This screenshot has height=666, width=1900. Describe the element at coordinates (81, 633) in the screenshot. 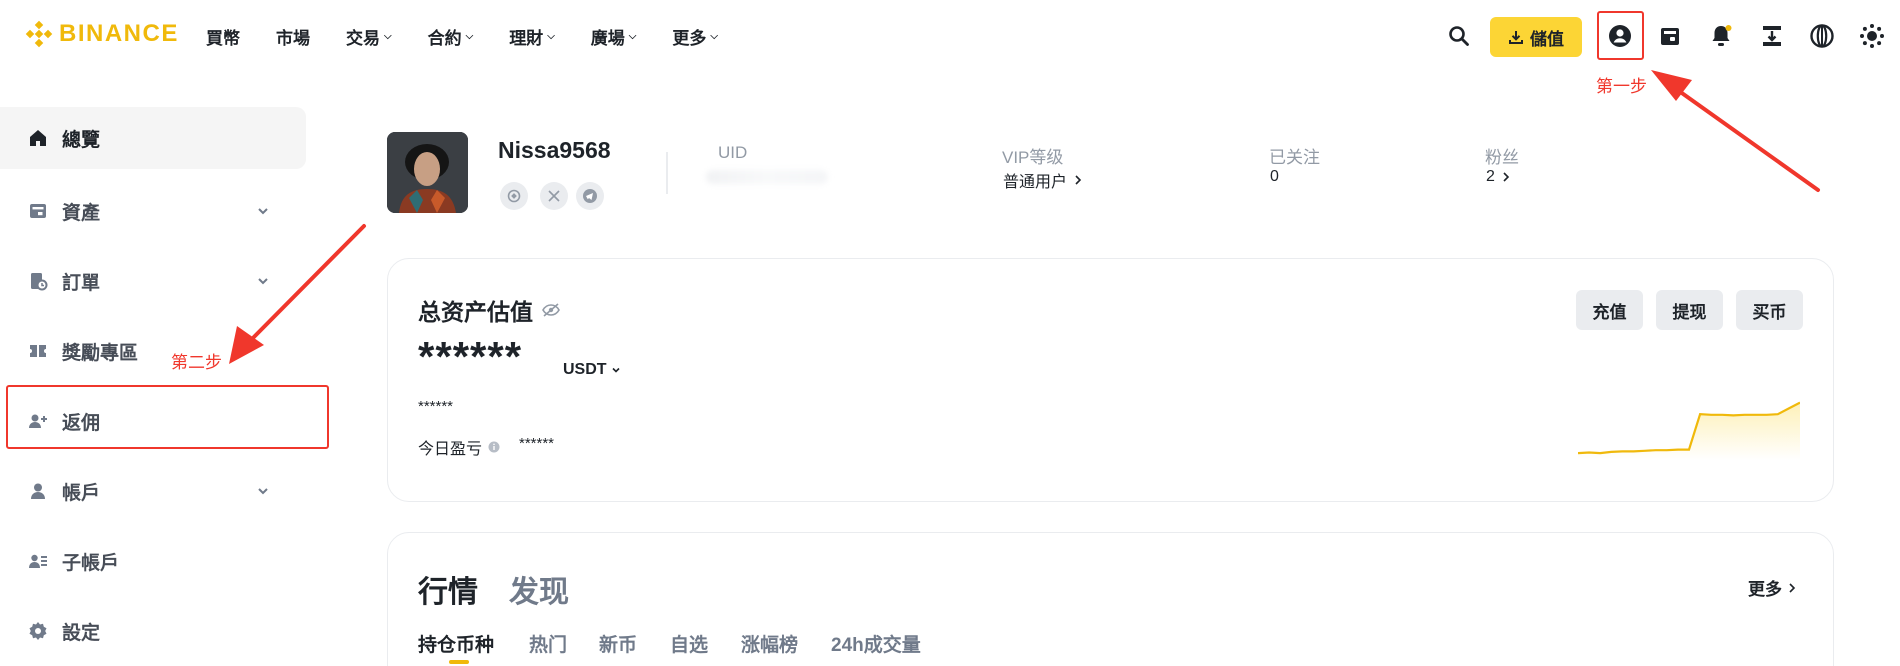

I see `sidebar-item-label: 設定` at that location.